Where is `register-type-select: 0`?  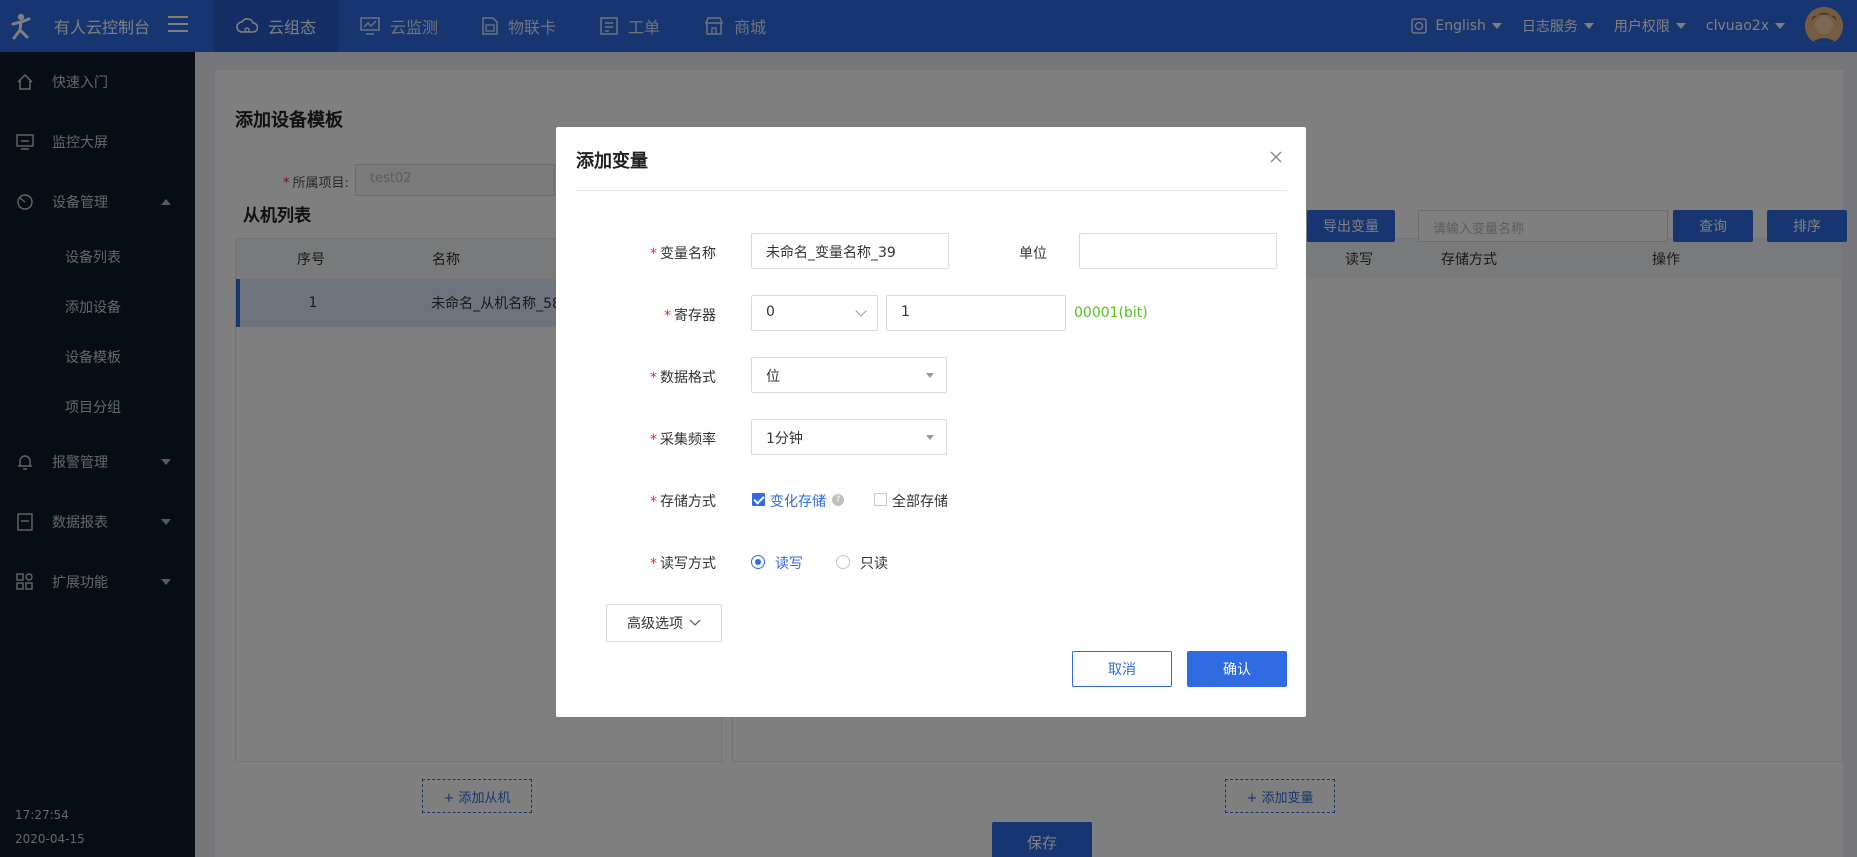 register-type-select: 0 is located at coordinates (814, 313).